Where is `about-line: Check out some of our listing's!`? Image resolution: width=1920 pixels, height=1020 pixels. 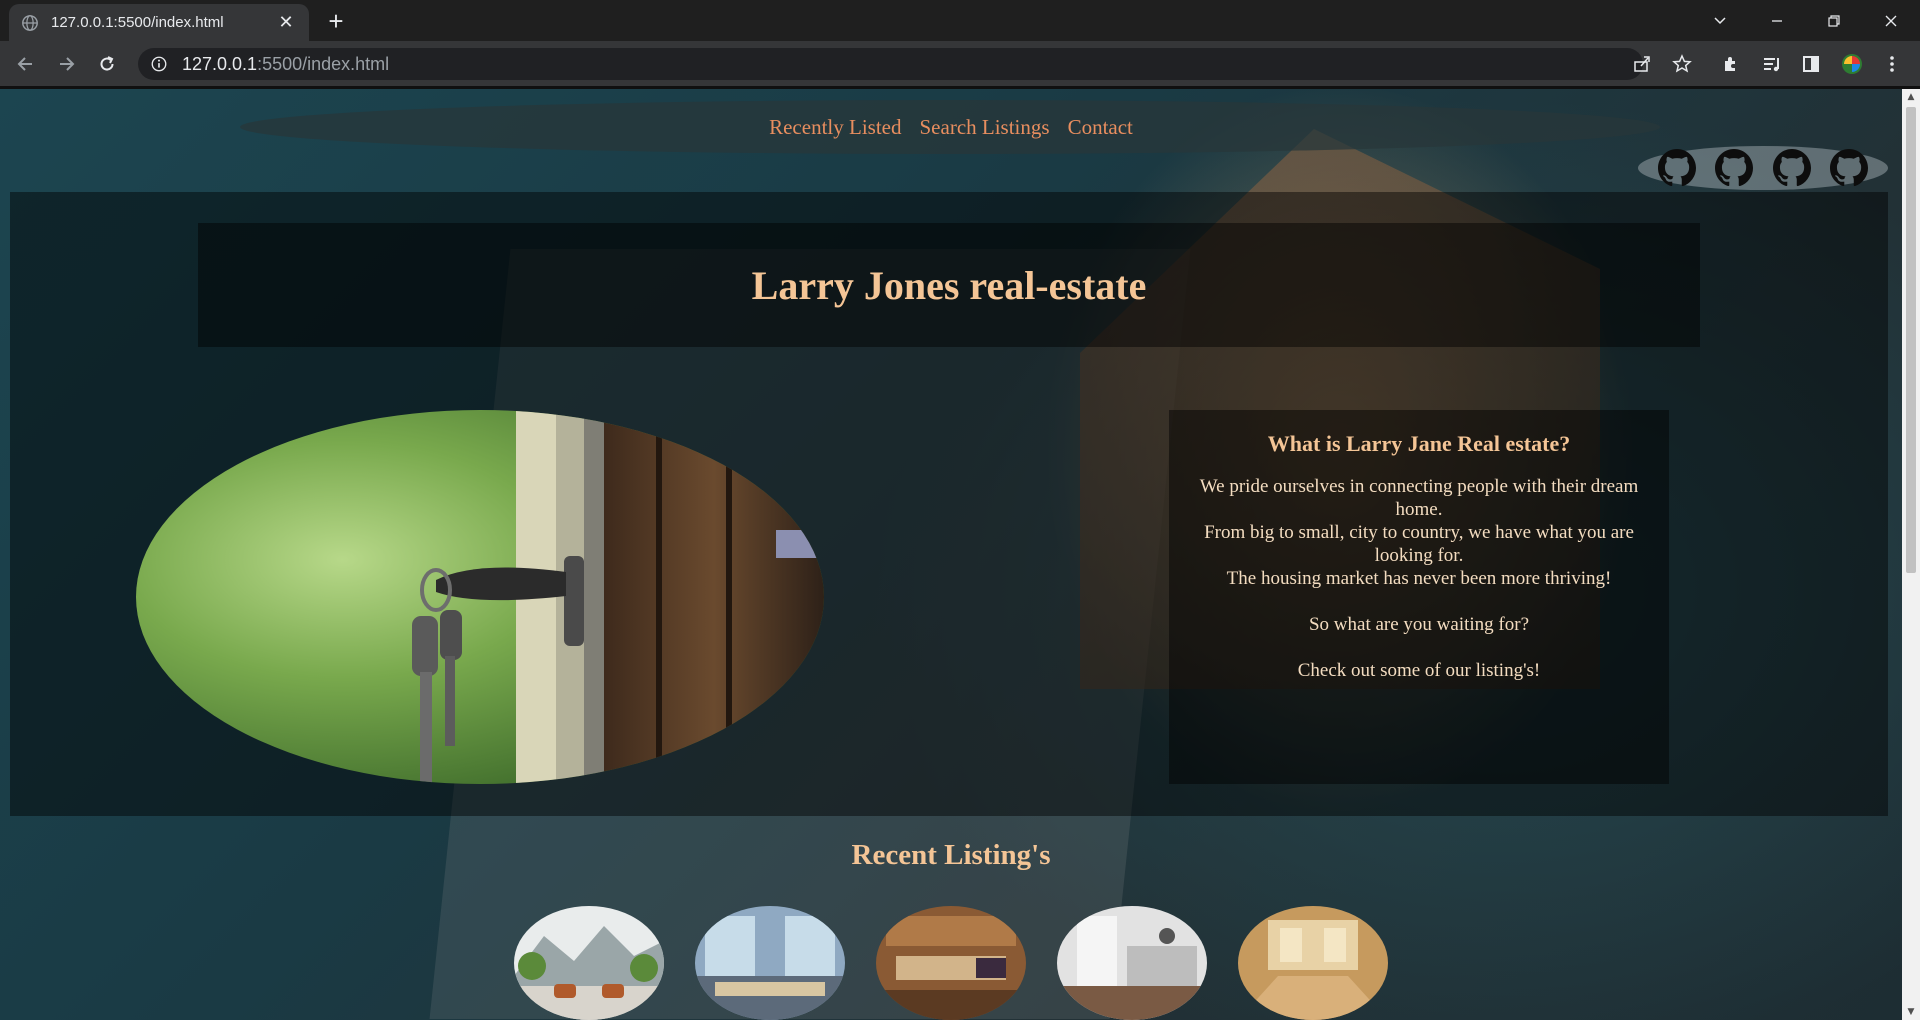
about-line: Check out some of our listing's! is located at coordinates (1419, 670).